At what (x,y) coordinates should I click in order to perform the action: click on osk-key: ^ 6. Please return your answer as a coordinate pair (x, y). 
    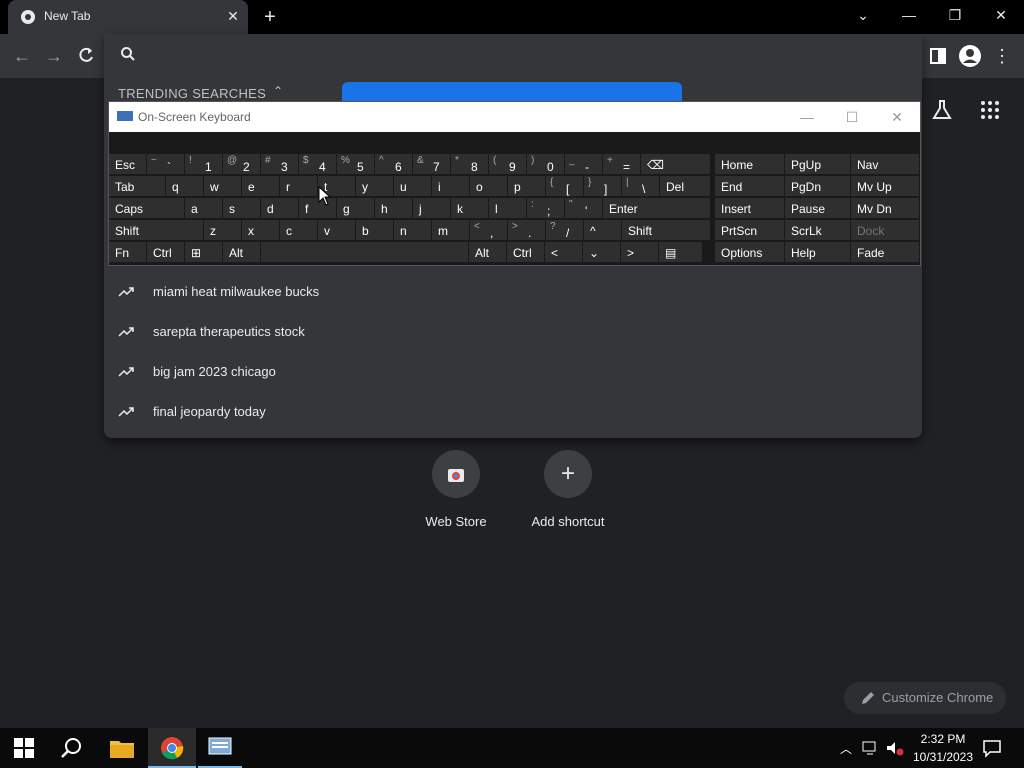
    Looking at the image, I should click on (394, 164).